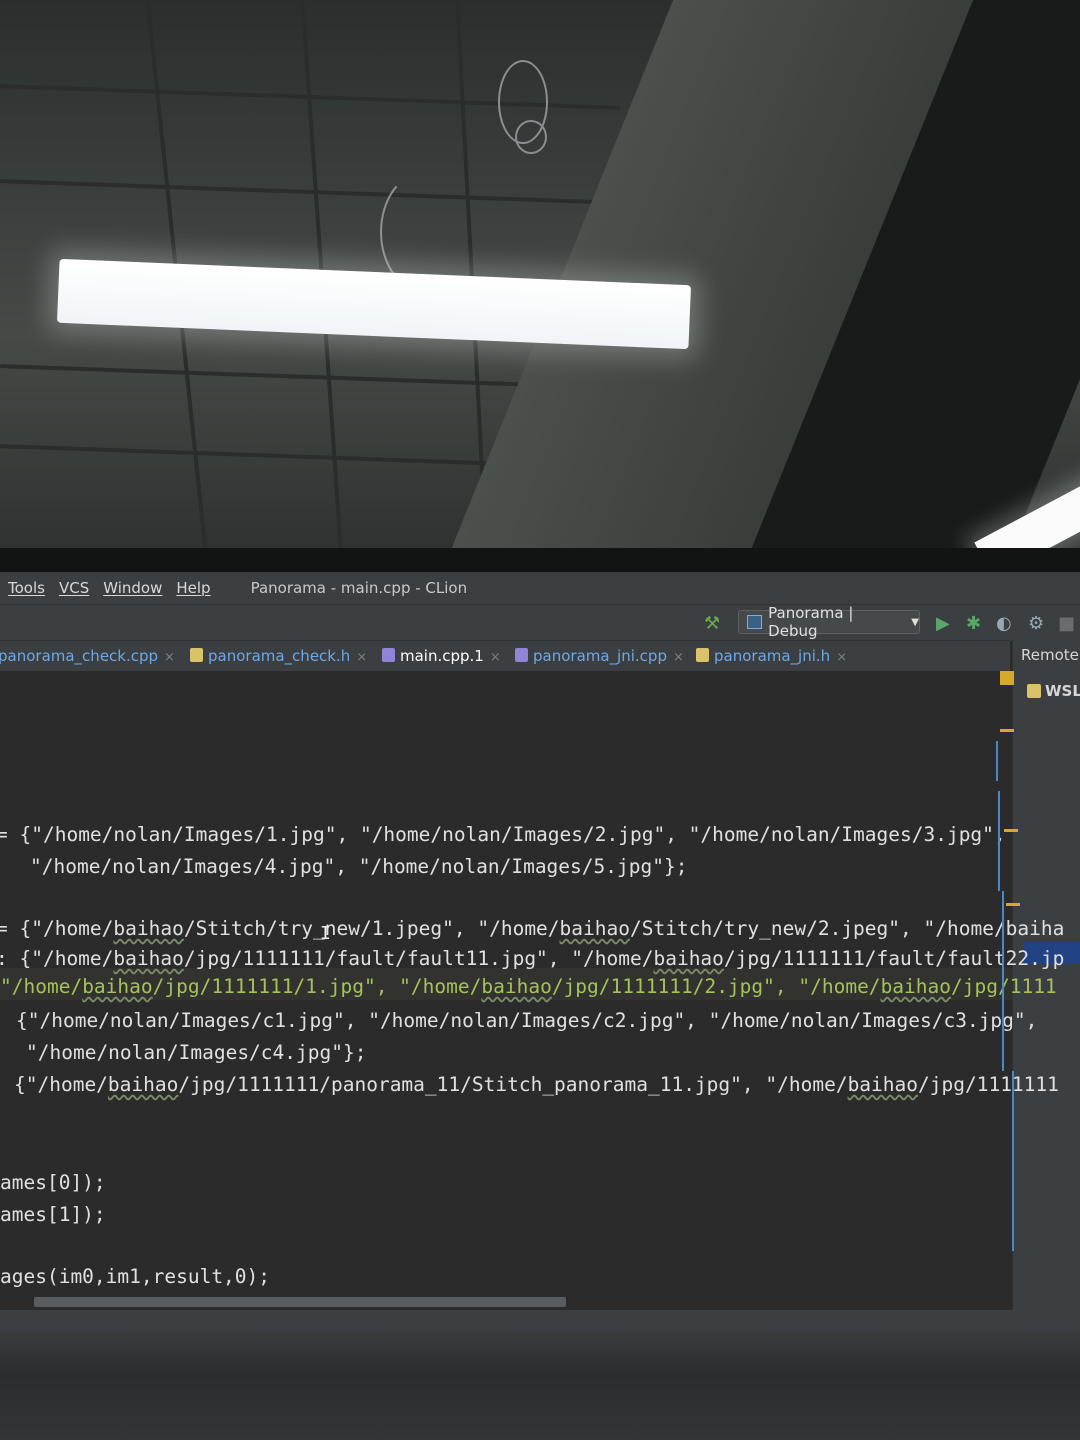 This screenshot has height=1440, width=1080. What do you see at coordinates (712, 623) in the screenshot?
I see `build-hammer-icon: ⚒` at bounding box center [712, 623].